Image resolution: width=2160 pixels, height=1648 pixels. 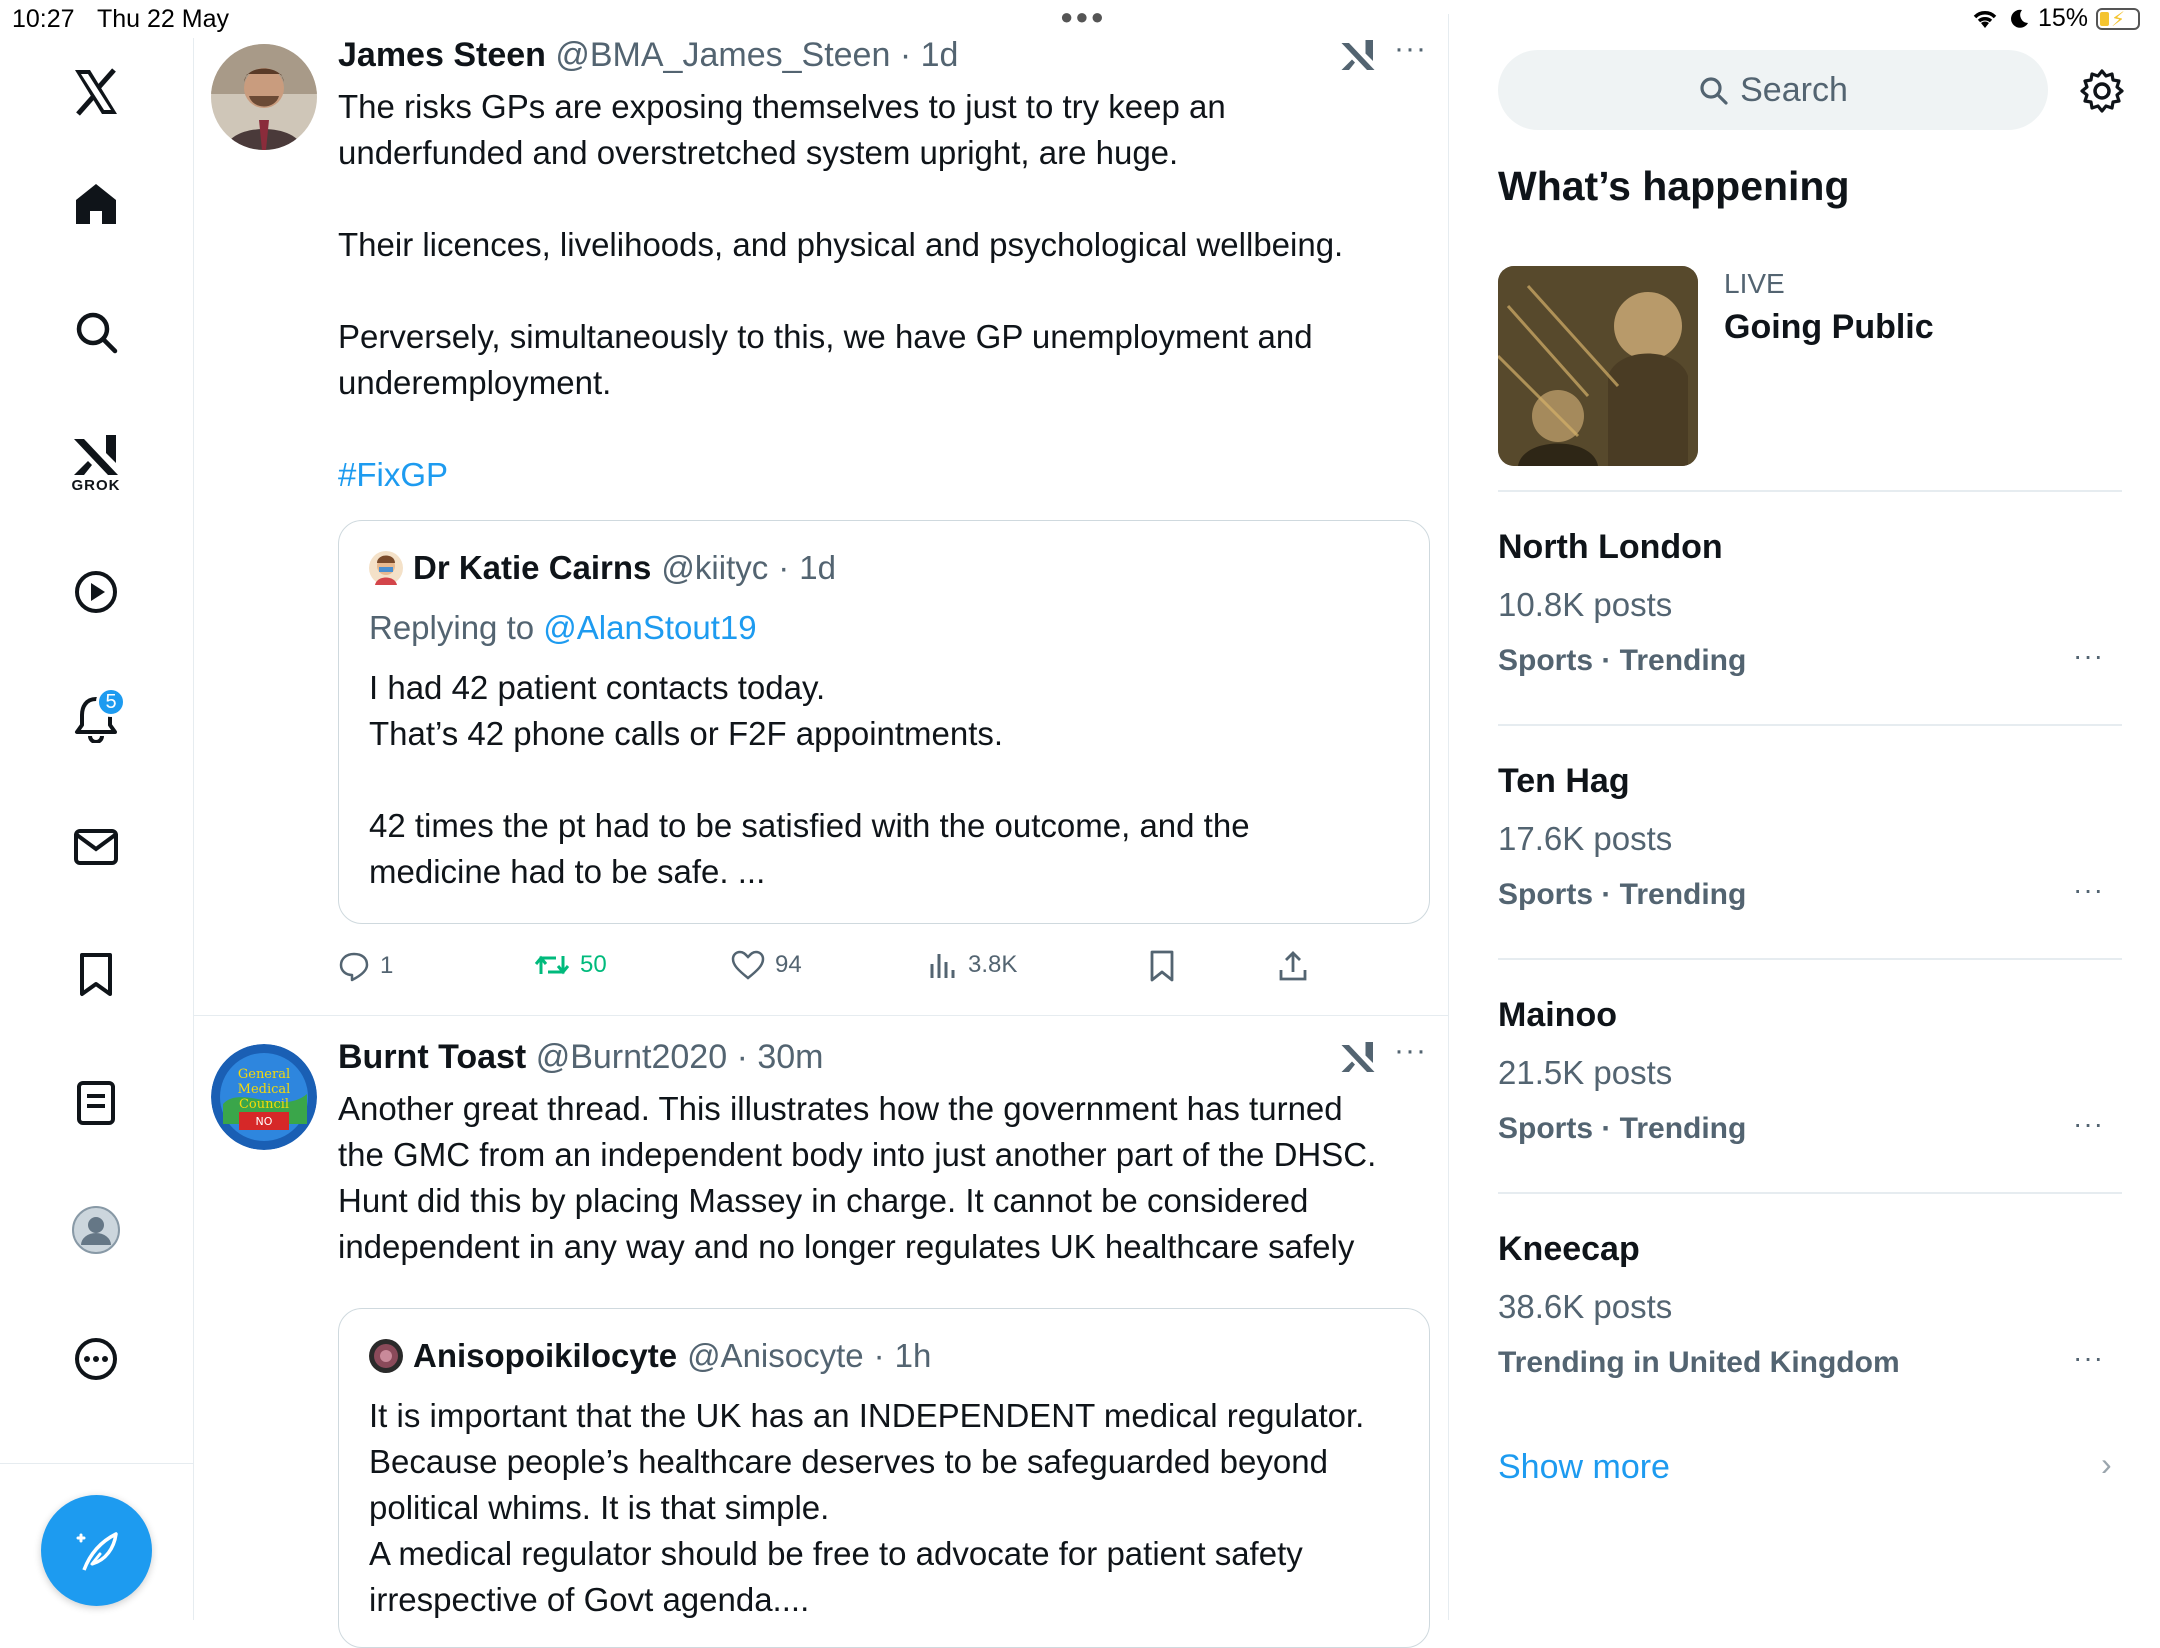 What do you see at coordinates (365, 966) in the screenshot?
I see `reply-button: 1` at bounding box center [365, 966].